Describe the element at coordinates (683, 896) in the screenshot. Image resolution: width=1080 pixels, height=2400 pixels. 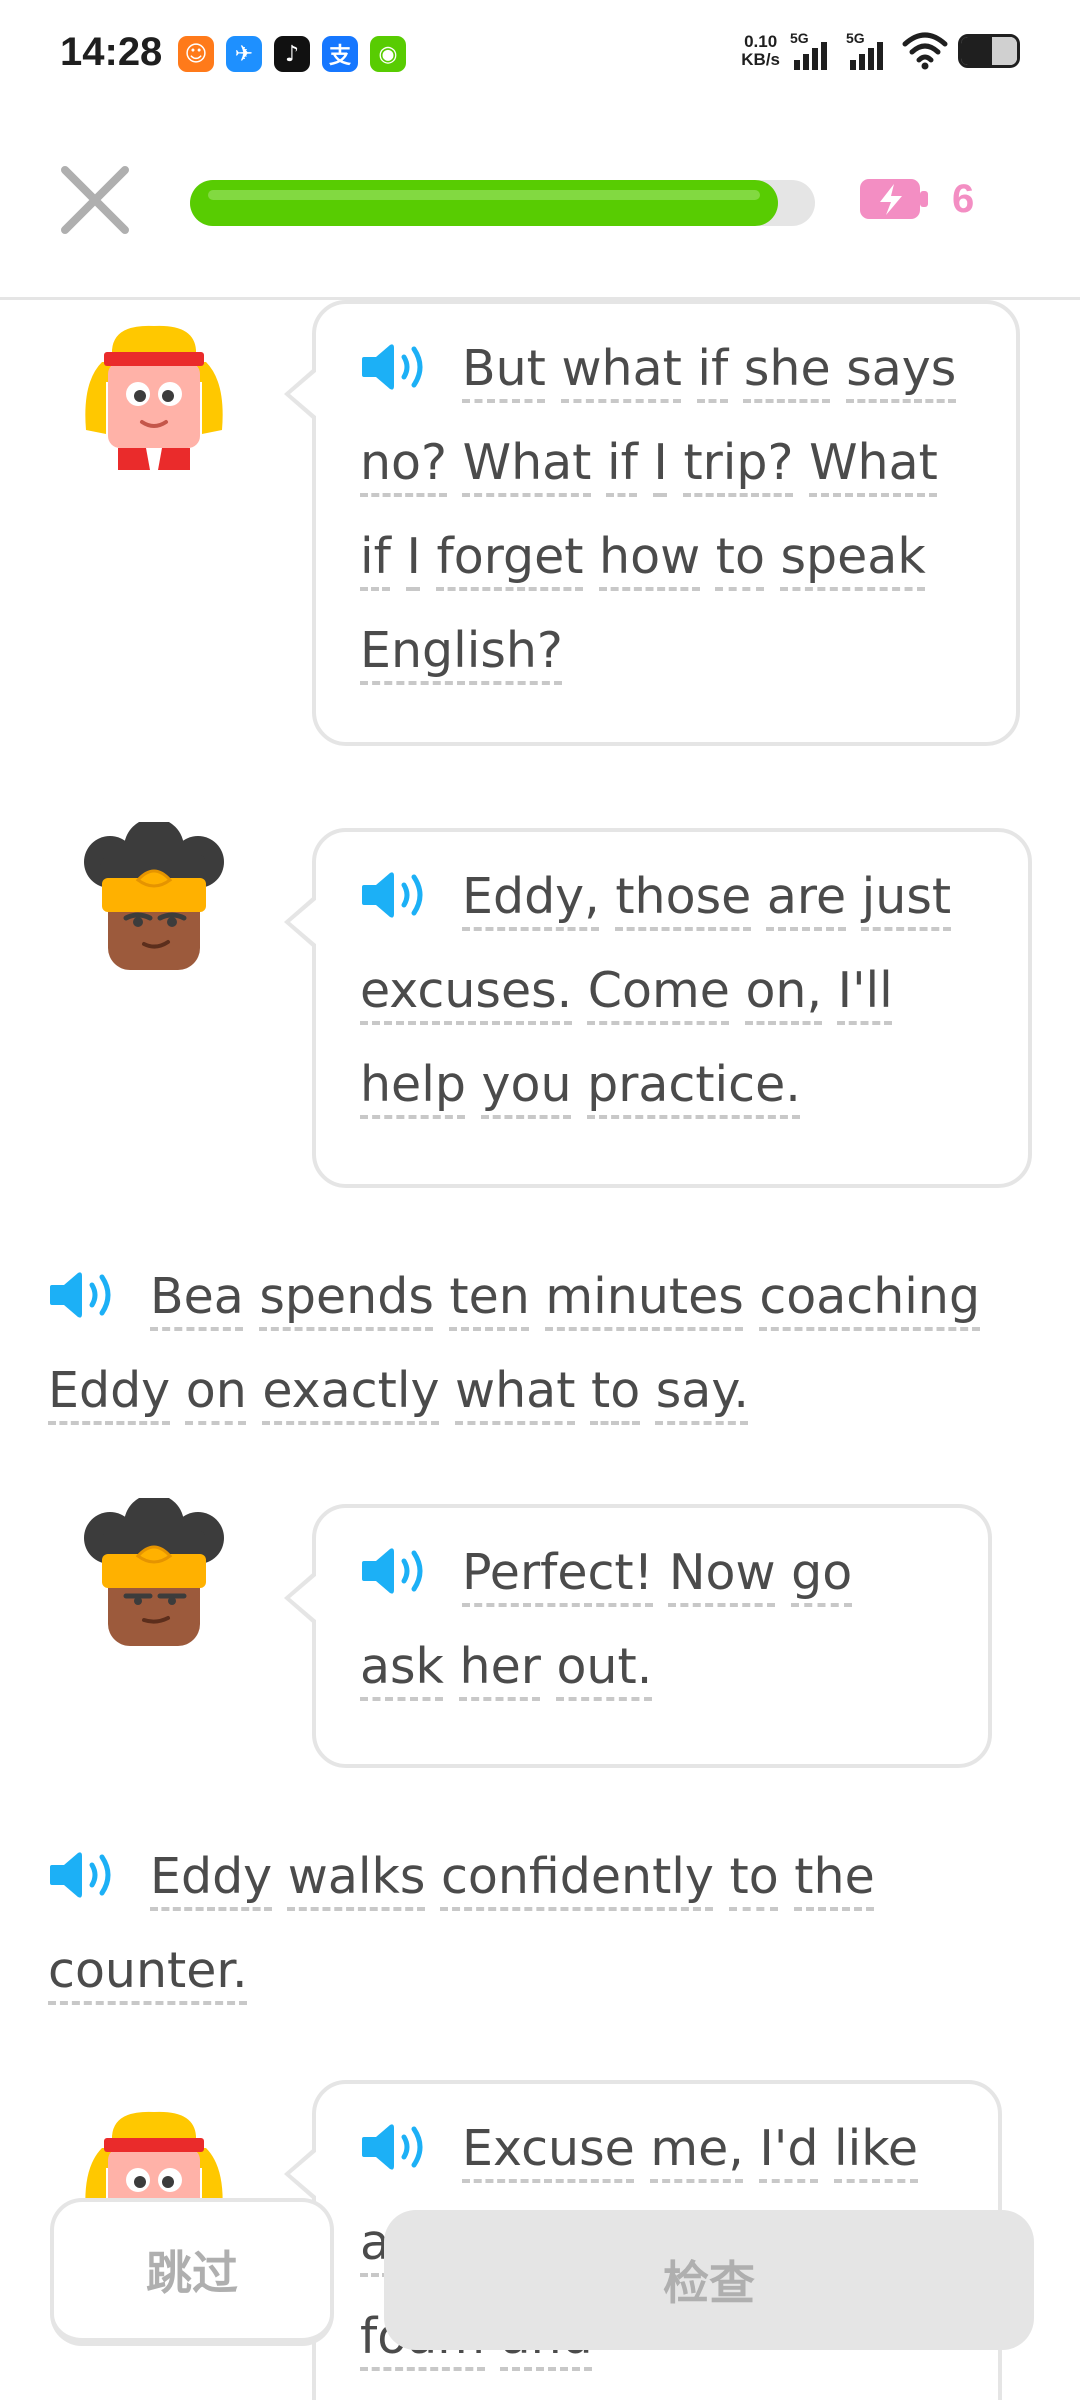
I see `word-token: those` at that location.